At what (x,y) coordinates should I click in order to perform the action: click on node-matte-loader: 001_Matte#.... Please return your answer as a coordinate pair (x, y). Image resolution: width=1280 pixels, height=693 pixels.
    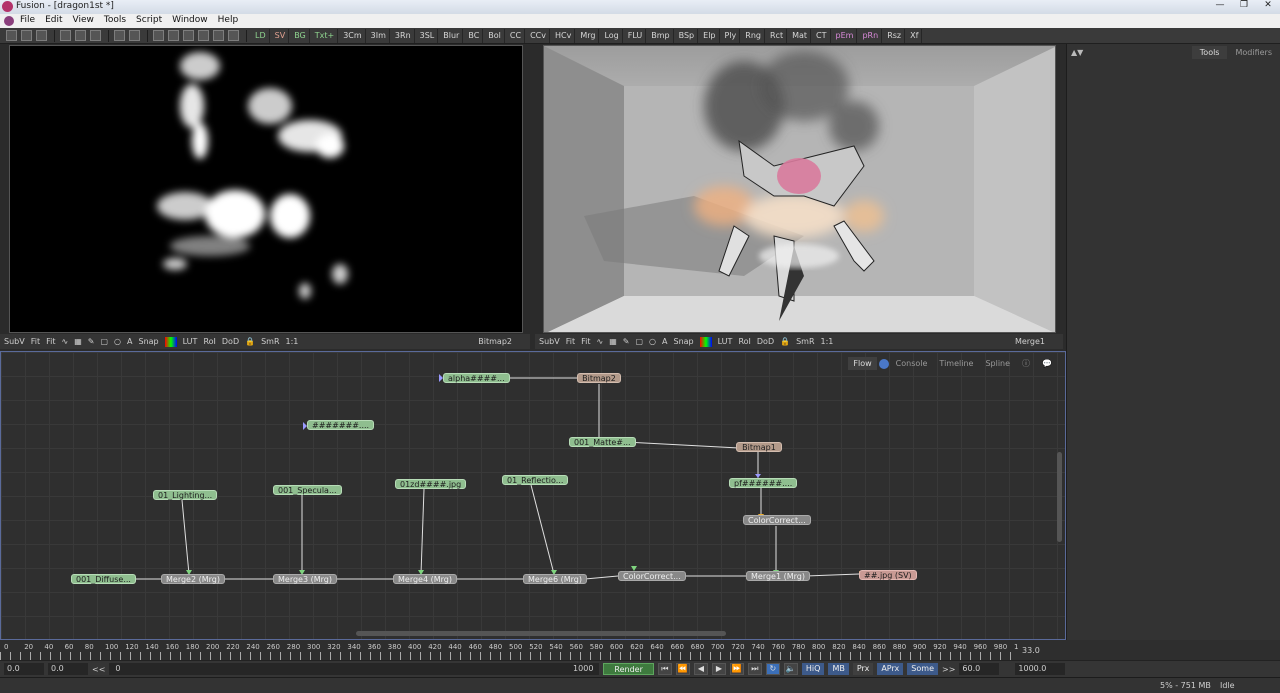
    Looking at the image, I should click on (602, 442).